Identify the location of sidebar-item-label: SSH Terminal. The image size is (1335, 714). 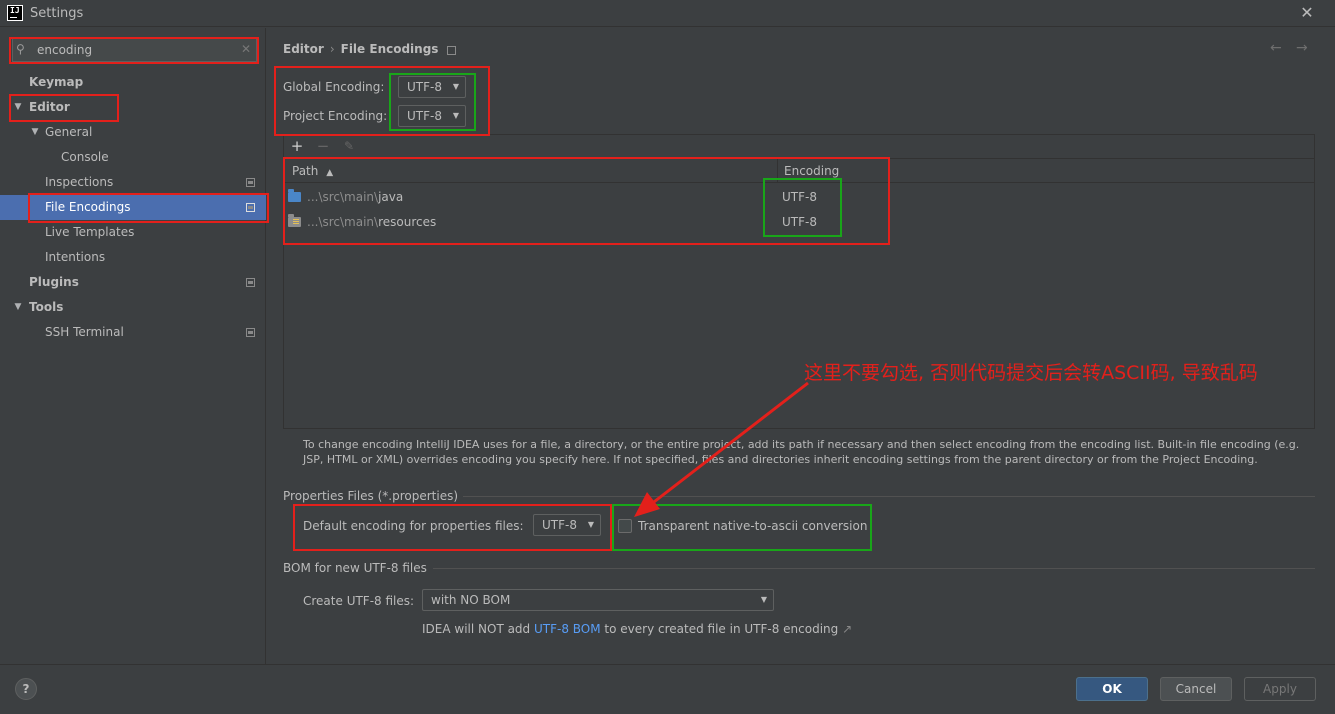
(84, 332).